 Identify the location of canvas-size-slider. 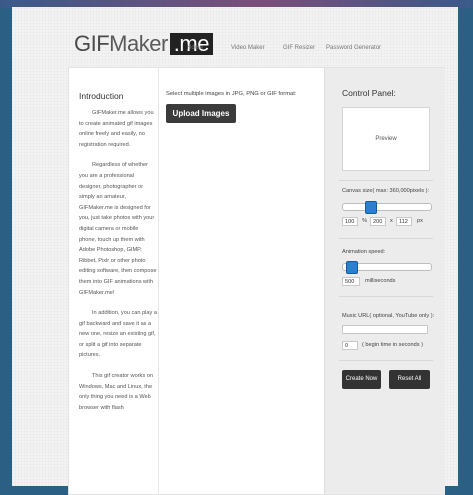
(387, 207).